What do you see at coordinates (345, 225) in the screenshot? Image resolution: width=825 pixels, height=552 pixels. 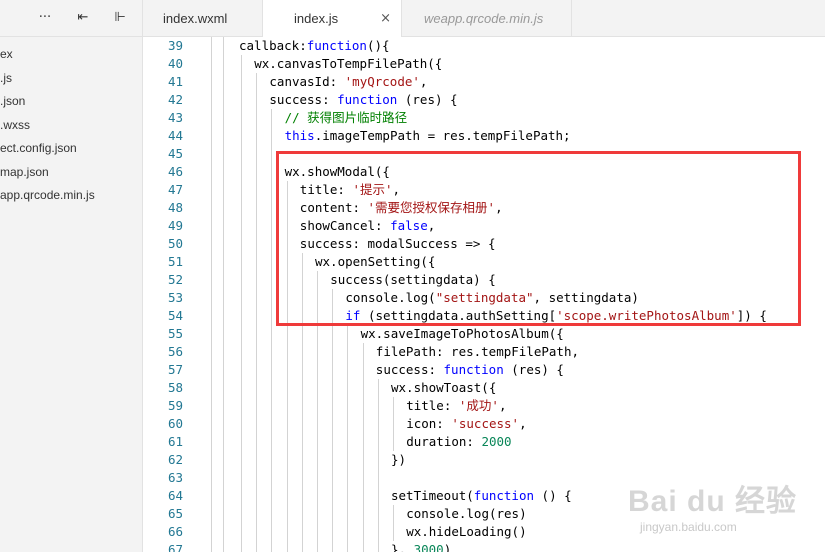 I see `code-token-plain: showCancel:` at bounding box center [345, 225].